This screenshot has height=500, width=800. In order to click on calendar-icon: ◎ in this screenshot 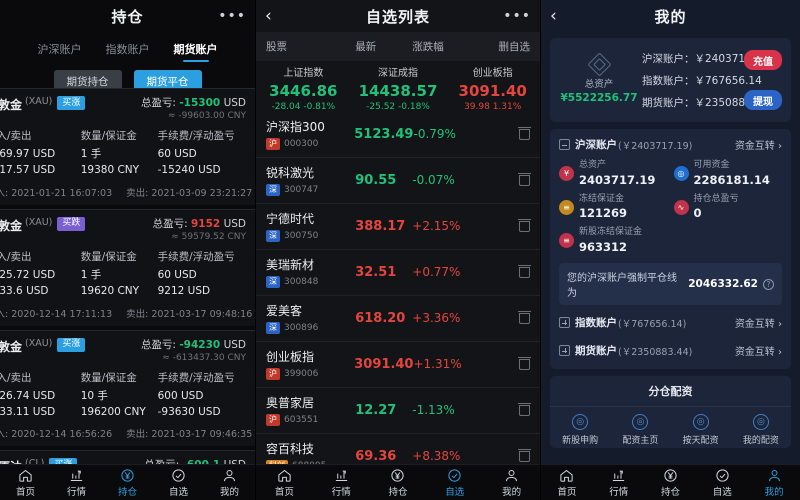, I will do `click(700, 422)`.